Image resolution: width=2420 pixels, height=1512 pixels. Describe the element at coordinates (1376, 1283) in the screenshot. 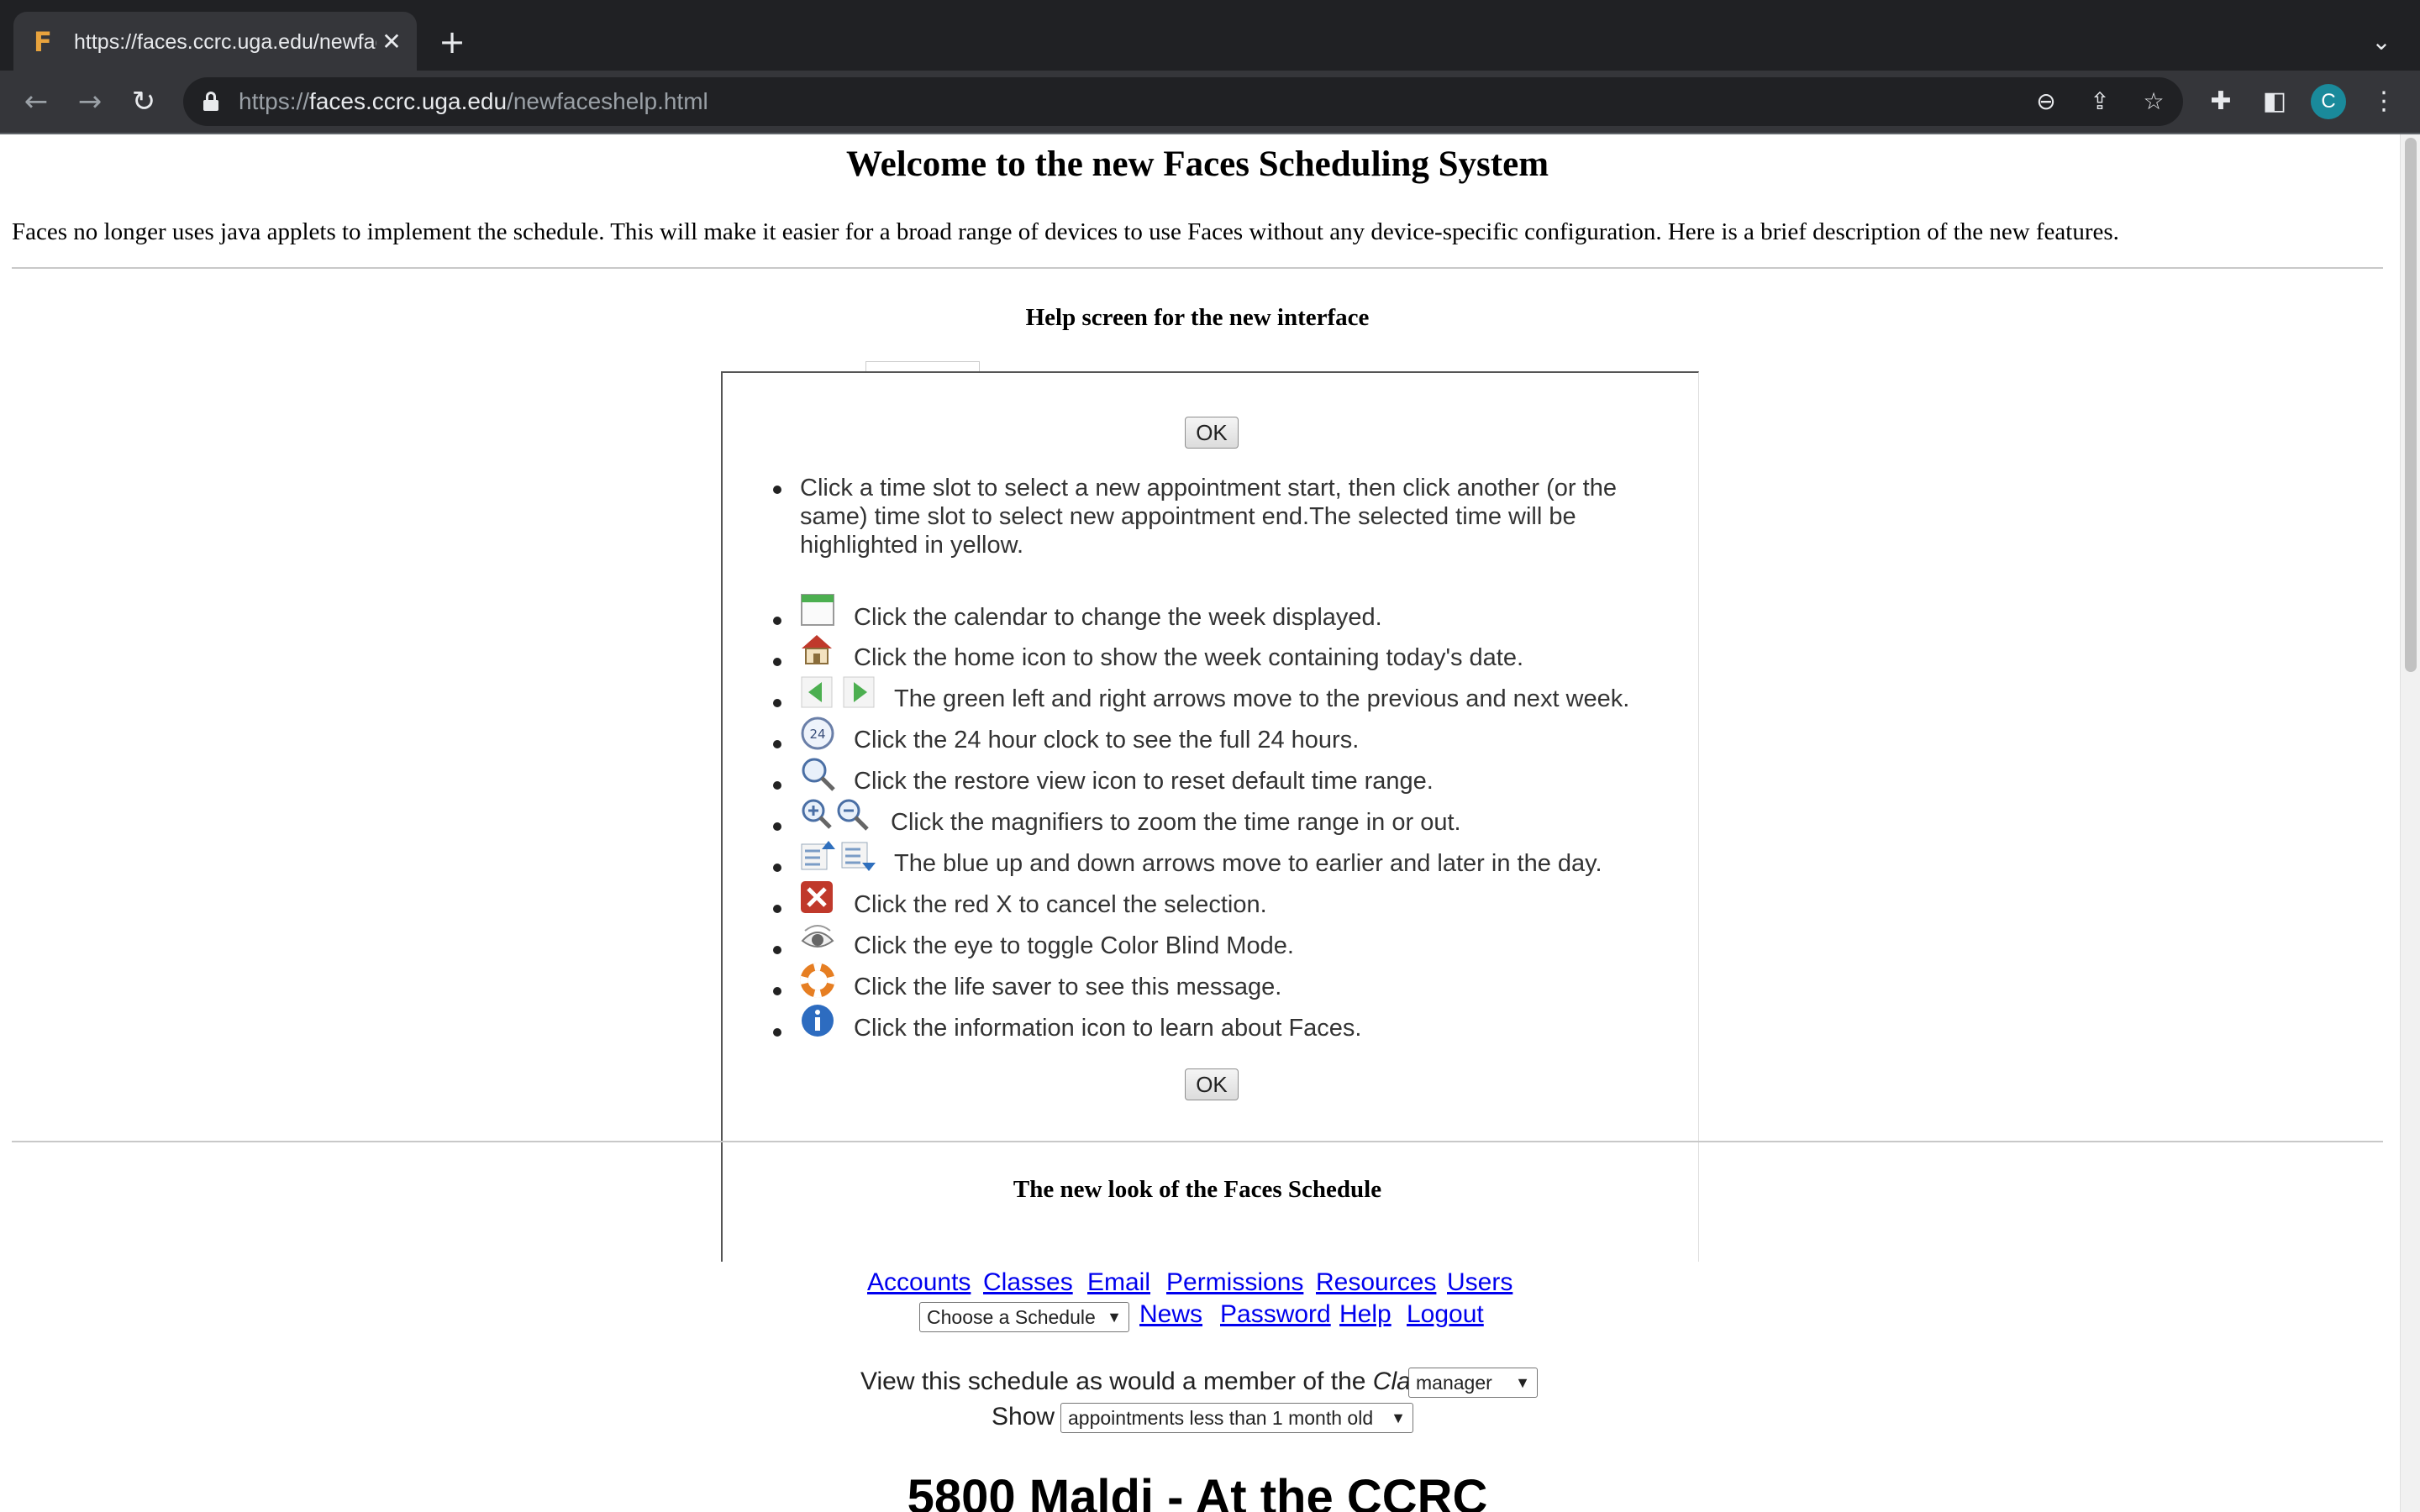

I see `resources-link: Resources` at that location.